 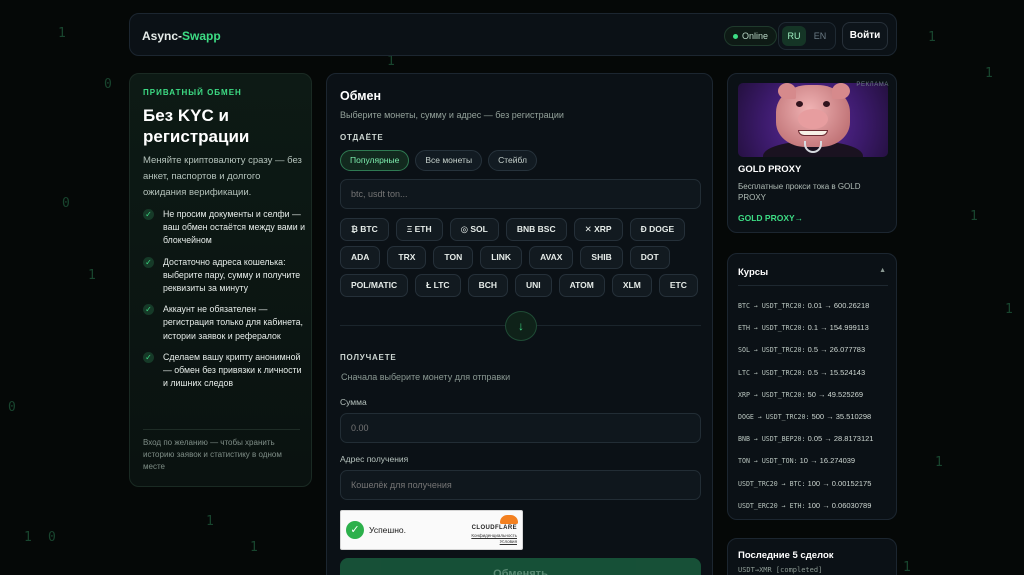 I want to click on coin-button-btc: ₿ BTC, so click(x=364, y=229).